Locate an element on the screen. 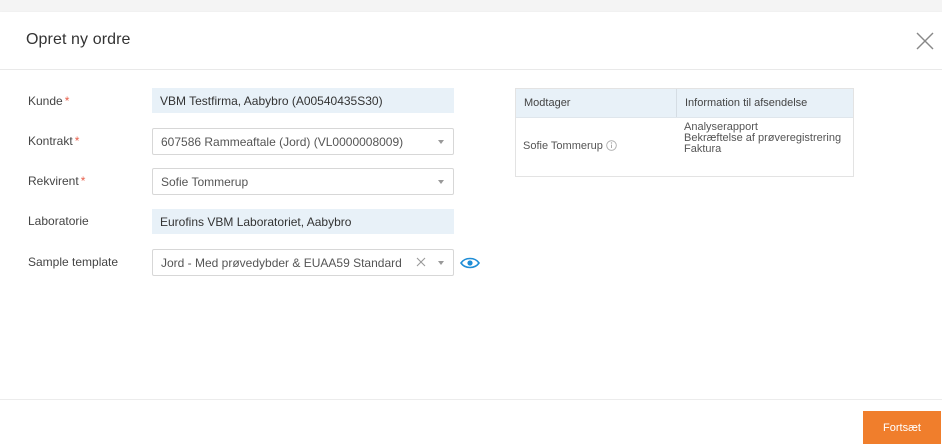 The height and width of the screenshot is (444, 942). close-icon is located at coordinates (925, 41).